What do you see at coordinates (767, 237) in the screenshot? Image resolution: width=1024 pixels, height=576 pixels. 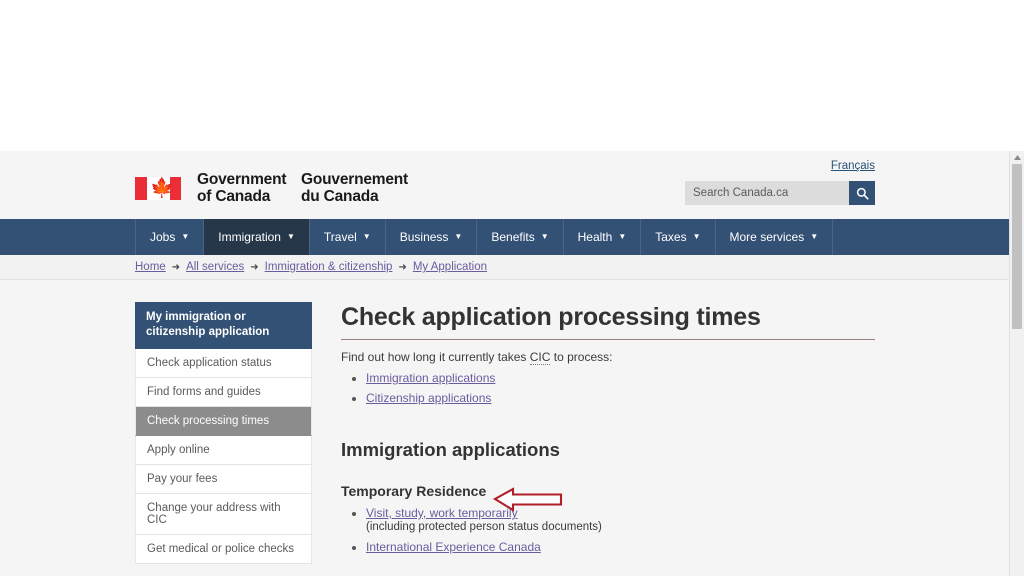 I see `nav-item-label: More services` at bounding box center [767, 237].